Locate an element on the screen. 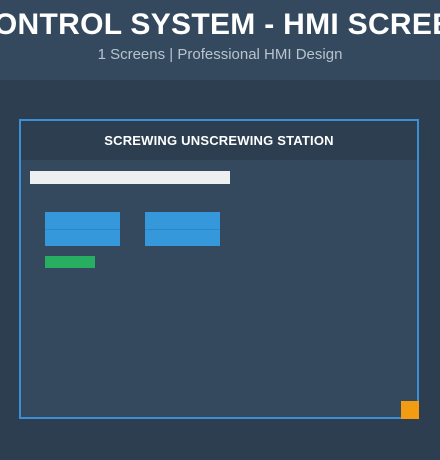  page-subtitle: 1 Screens | Professional HMI Design is located at coordinates (220, 54).